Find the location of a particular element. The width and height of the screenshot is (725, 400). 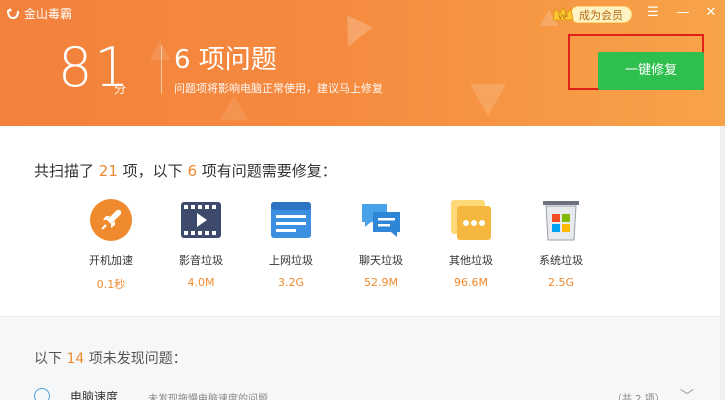

ok-section-title: 以下 14 项未发现问题： is located at coordinates (110, 358).